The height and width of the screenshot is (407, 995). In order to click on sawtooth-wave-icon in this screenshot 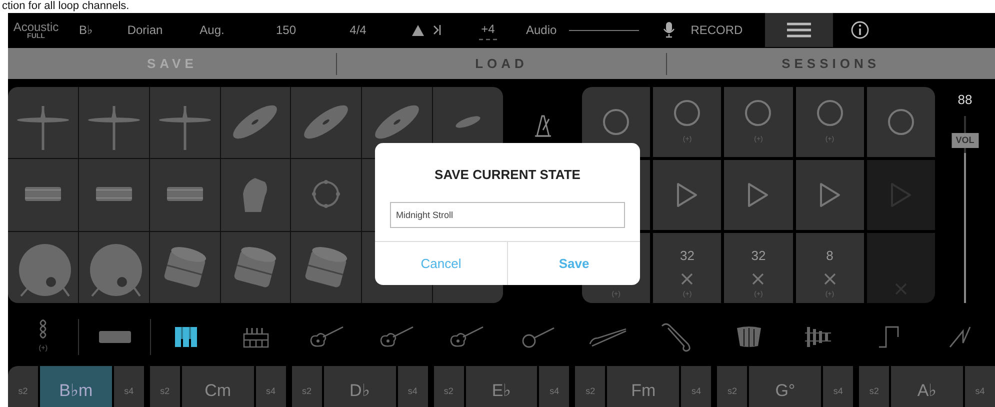, I will do `click(959, 337)`.